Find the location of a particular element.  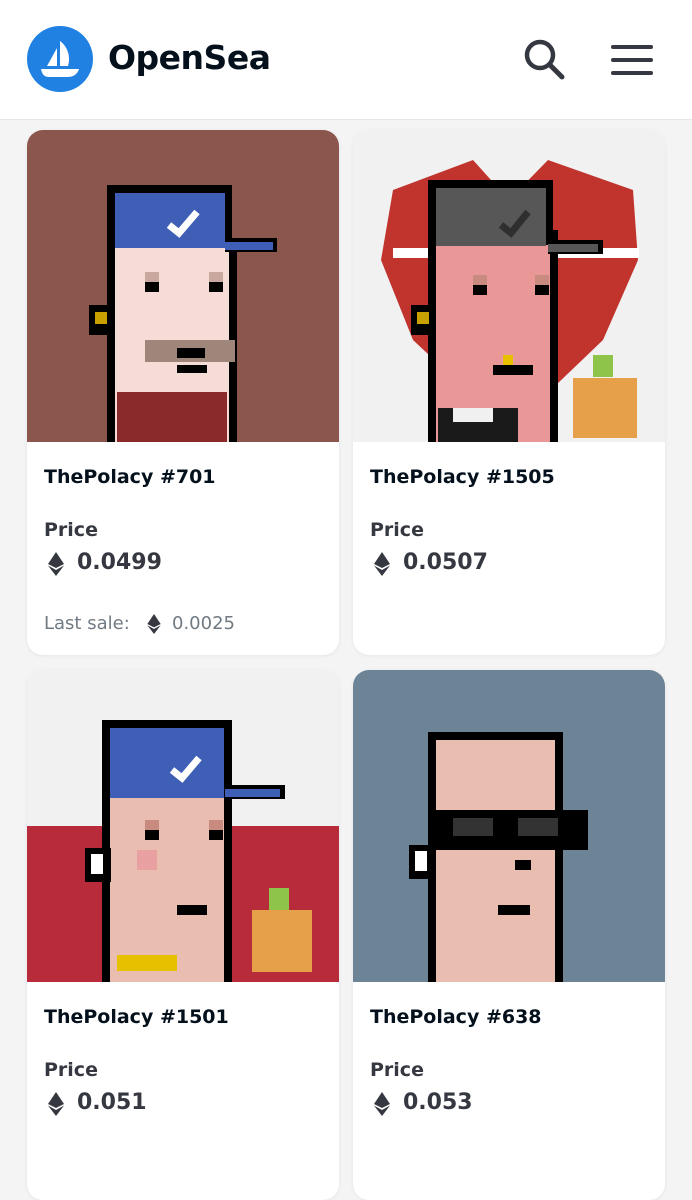

last-sale-value: 0.0025 is located at coordinates (203, 623).